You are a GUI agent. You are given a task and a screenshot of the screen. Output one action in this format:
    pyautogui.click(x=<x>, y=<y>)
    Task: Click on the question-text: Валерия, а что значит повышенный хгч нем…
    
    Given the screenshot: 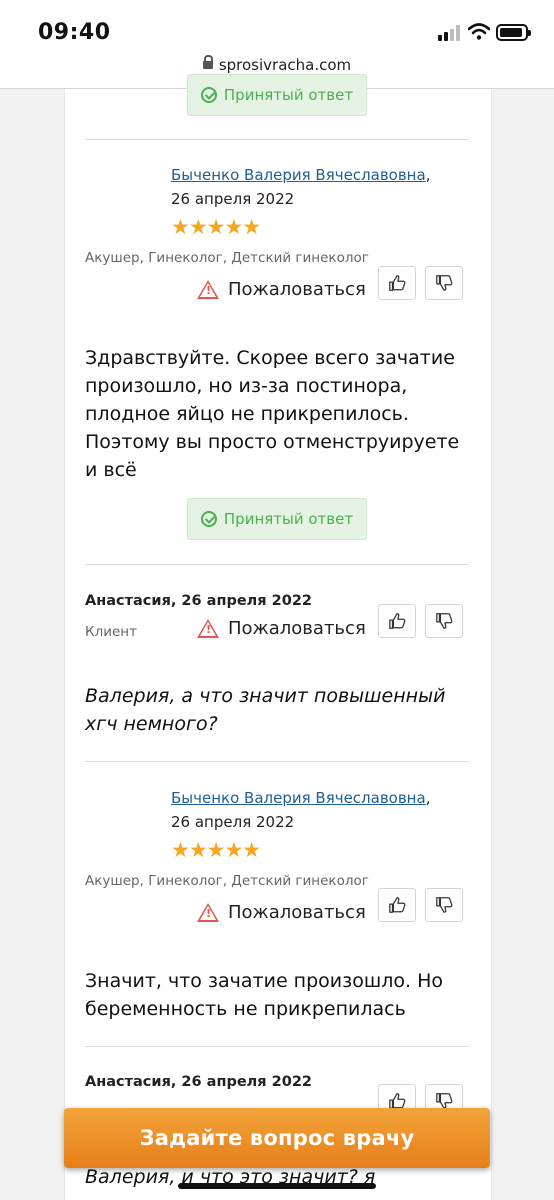 What is the action you would take?
    pyautogui.click(x=265, y=710)
    